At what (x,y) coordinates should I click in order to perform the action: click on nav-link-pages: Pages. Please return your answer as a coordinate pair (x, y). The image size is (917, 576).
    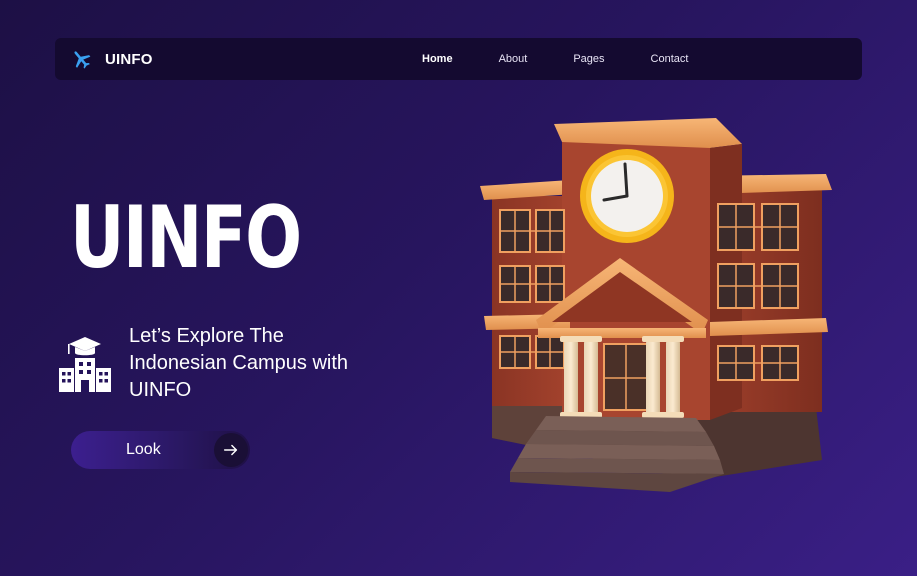
    Looking at the image, I should click on (588, 59).